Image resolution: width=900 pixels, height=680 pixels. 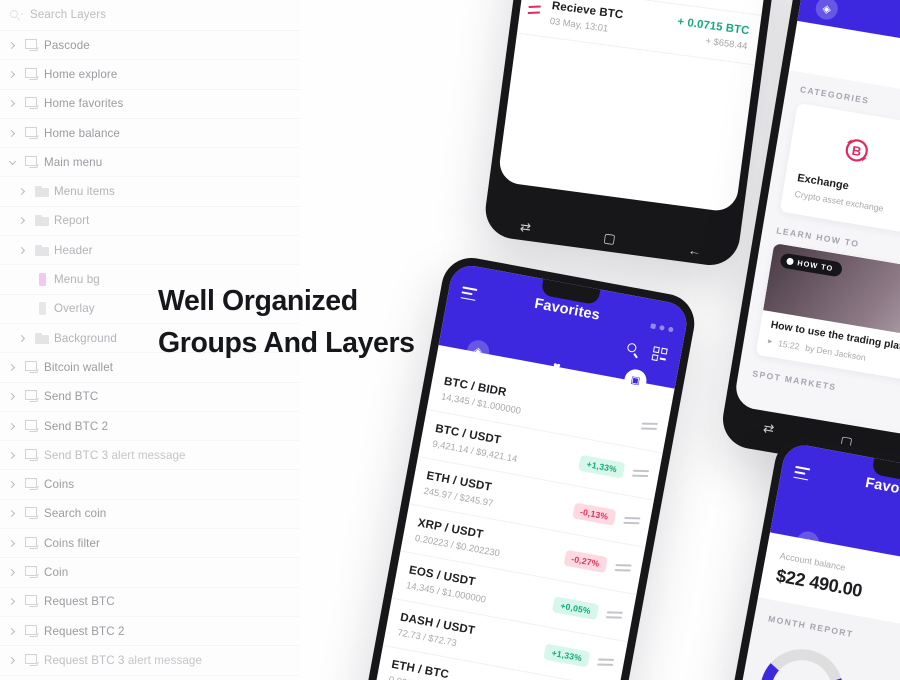 What do you see at coordinates (82, 133) in the screenshot?
I see `layer-label: Home balance` at bounding box center [82, 133].